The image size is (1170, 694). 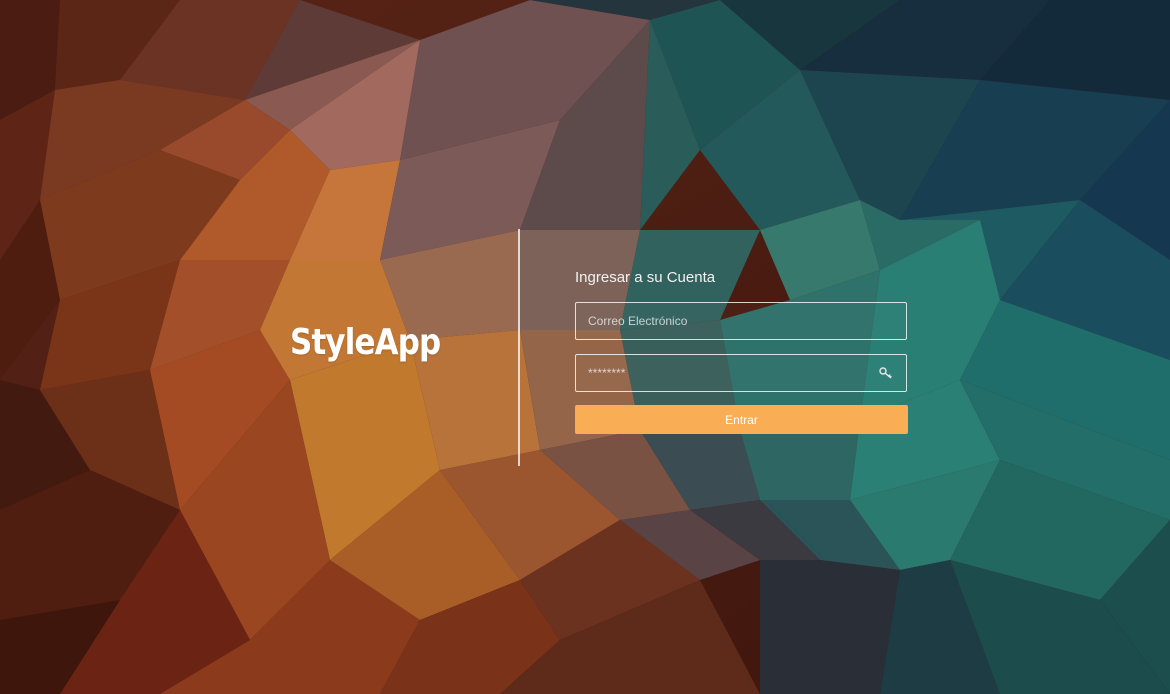 I want to click on submit-button: Entrar, so click(x=741, y=419).